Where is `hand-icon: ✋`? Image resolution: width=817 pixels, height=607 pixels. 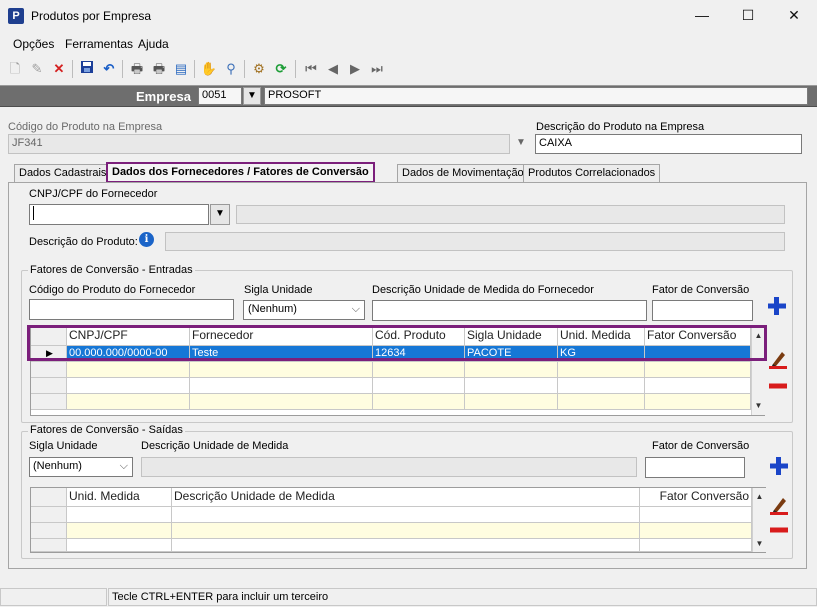 hand-icon: ✋ is located at coordinates (209, 69).